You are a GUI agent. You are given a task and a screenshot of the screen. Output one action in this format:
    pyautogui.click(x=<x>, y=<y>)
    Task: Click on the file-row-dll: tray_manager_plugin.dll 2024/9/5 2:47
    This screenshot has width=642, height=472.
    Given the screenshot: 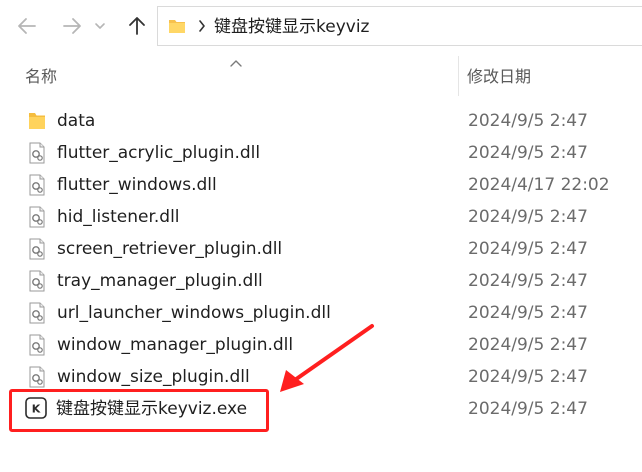 What is the action you would take?
    pyautogui.click(x=321, y=280)
    